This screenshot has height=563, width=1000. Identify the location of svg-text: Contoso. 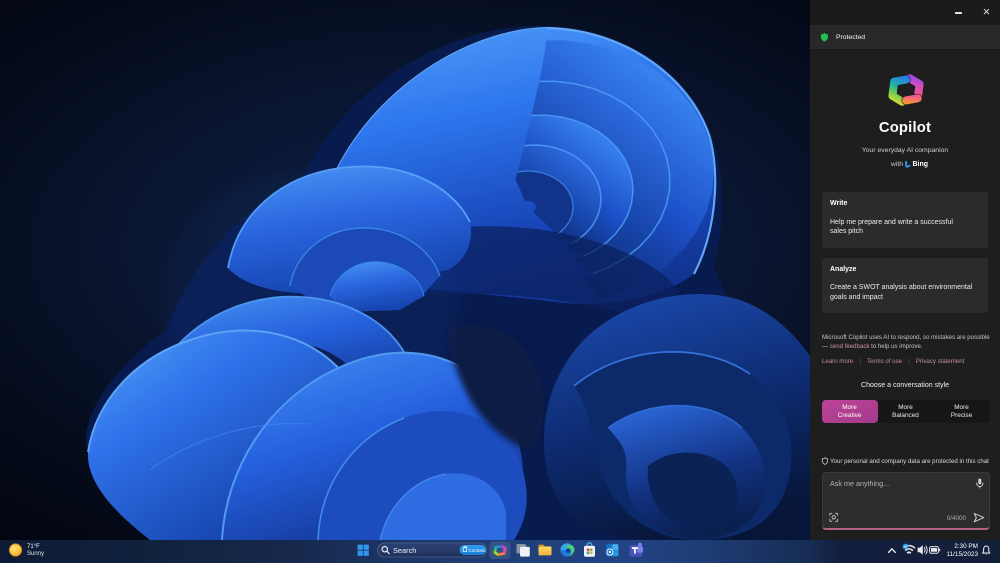
(477, 550).